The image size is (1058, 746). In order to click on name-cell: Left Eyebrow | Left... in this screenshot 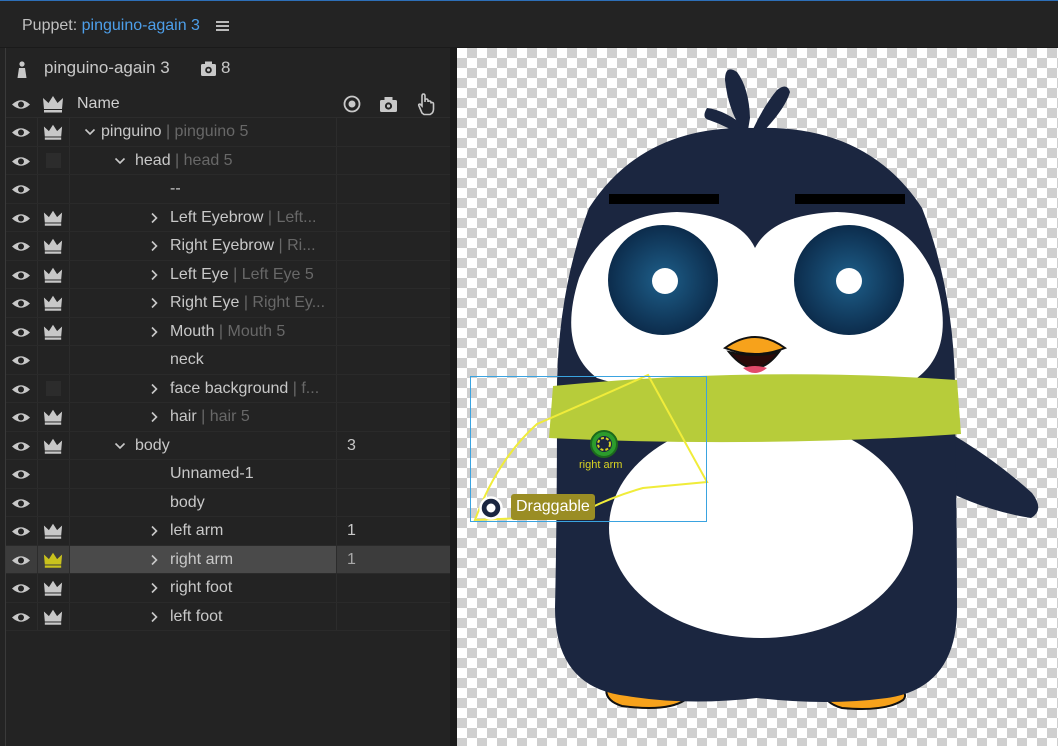, I will do `click(203, 217)`.